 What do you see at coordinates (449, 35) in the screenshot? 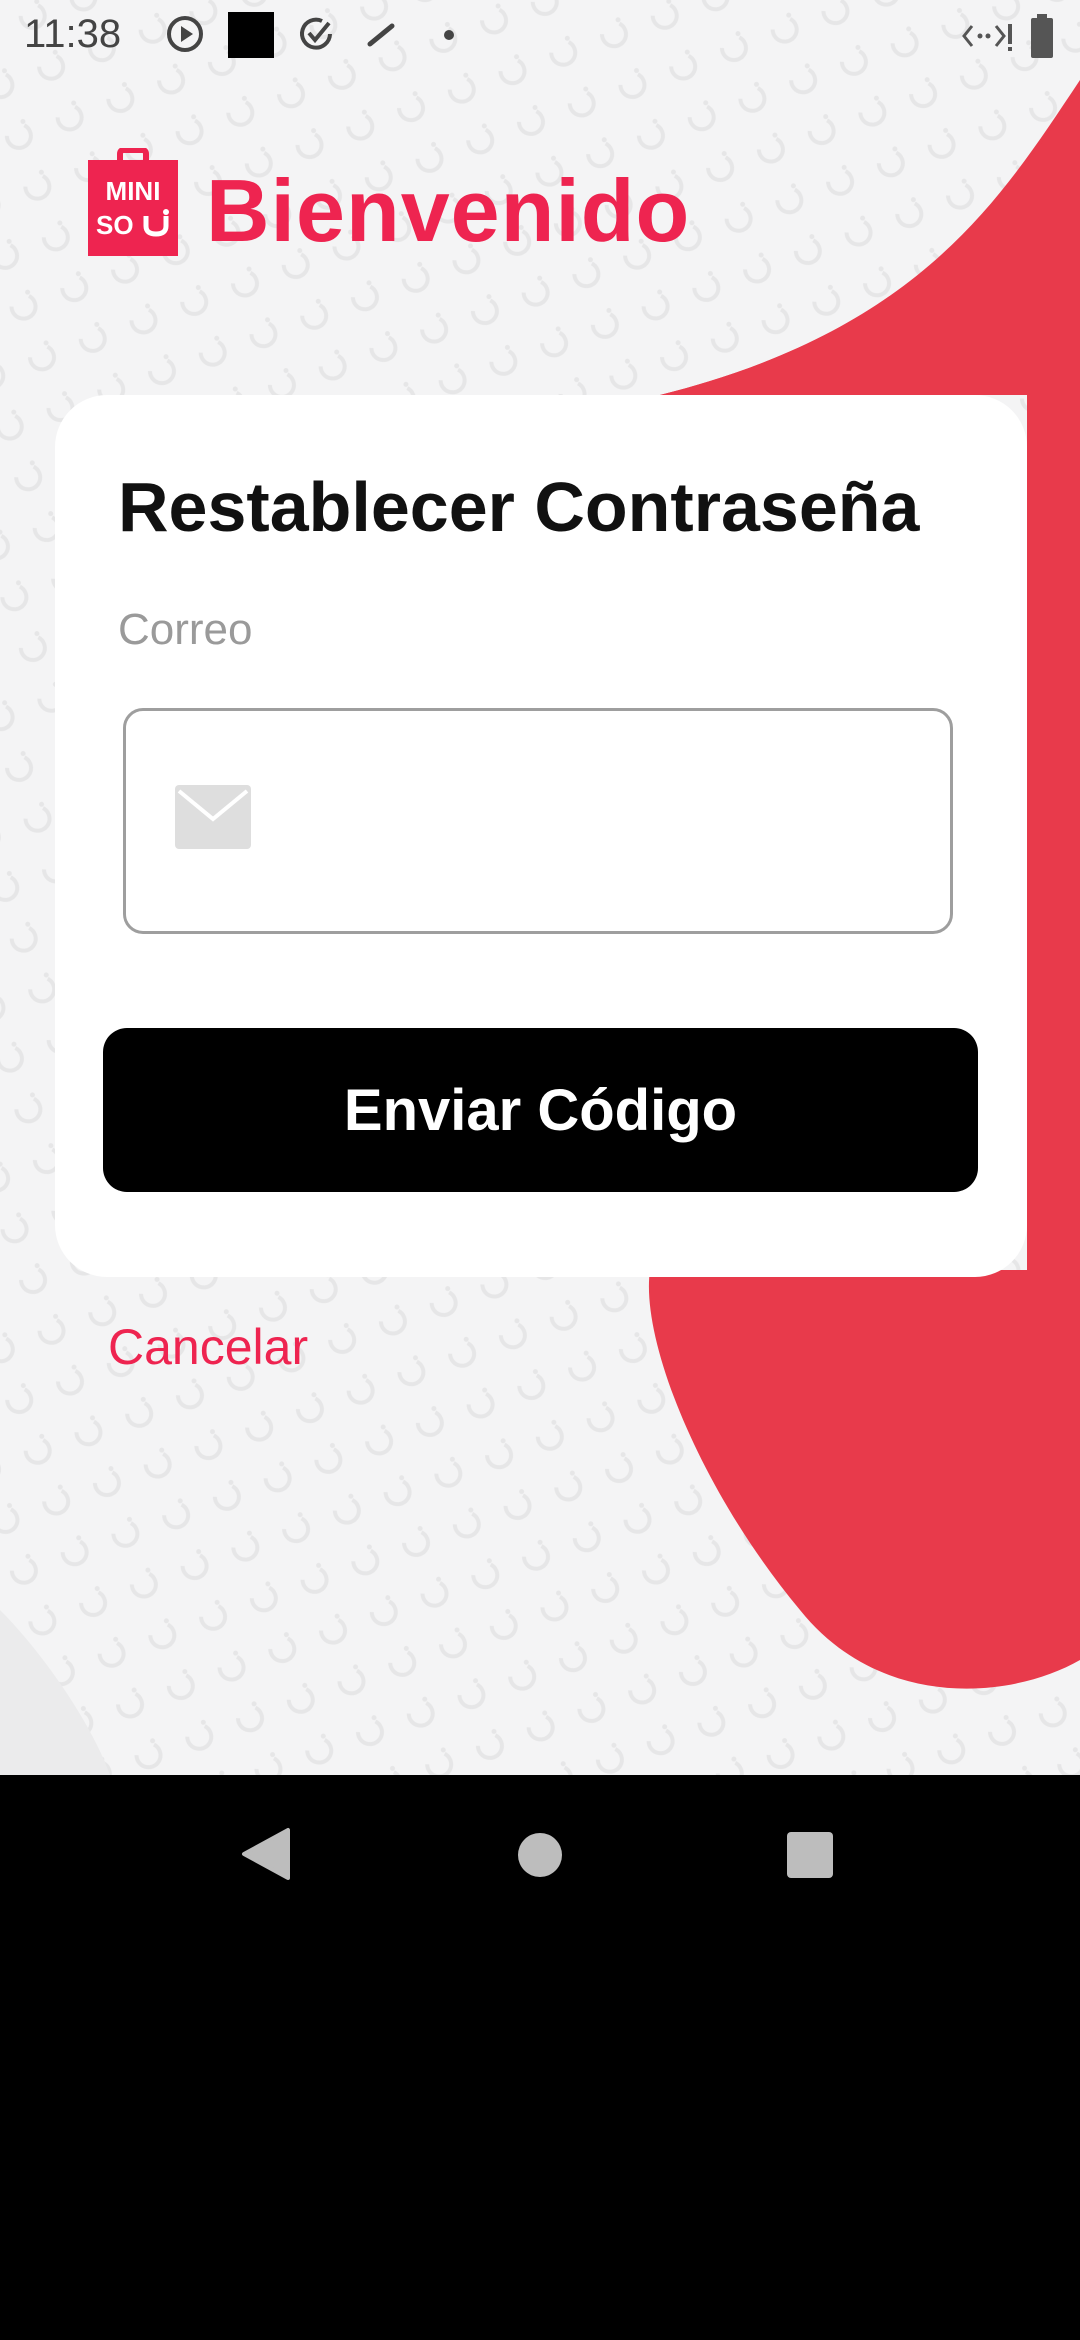
I see `dot-icon` at bounding box center [449, 35].